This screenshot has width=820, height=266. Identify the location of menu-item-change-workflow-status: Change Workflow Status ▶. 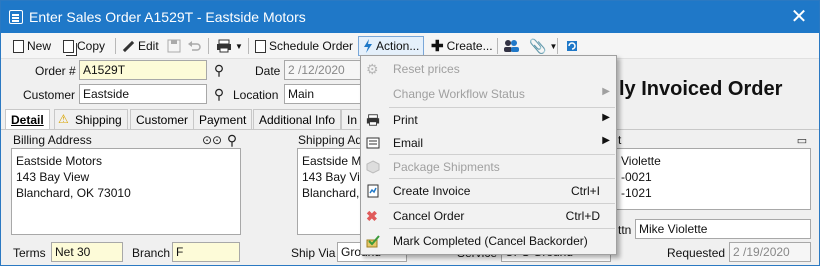
(488, 94).